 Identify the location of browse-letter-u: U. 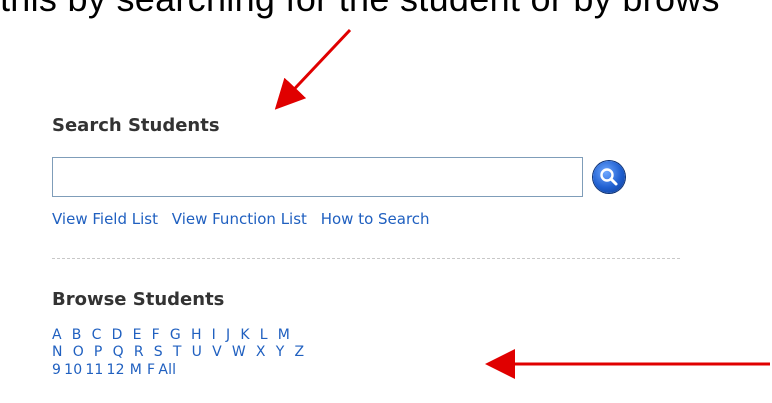
(197, 352).